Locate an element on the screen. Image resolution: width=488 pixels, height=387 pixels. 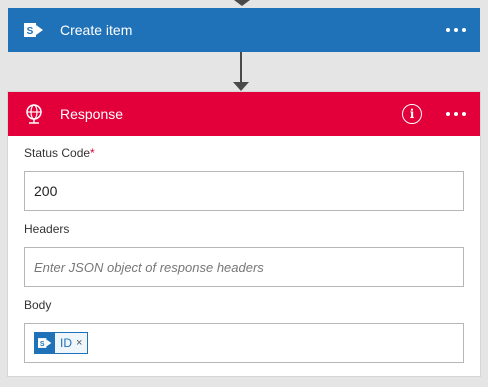
required-mark: * is located at coordinates (92, 153).